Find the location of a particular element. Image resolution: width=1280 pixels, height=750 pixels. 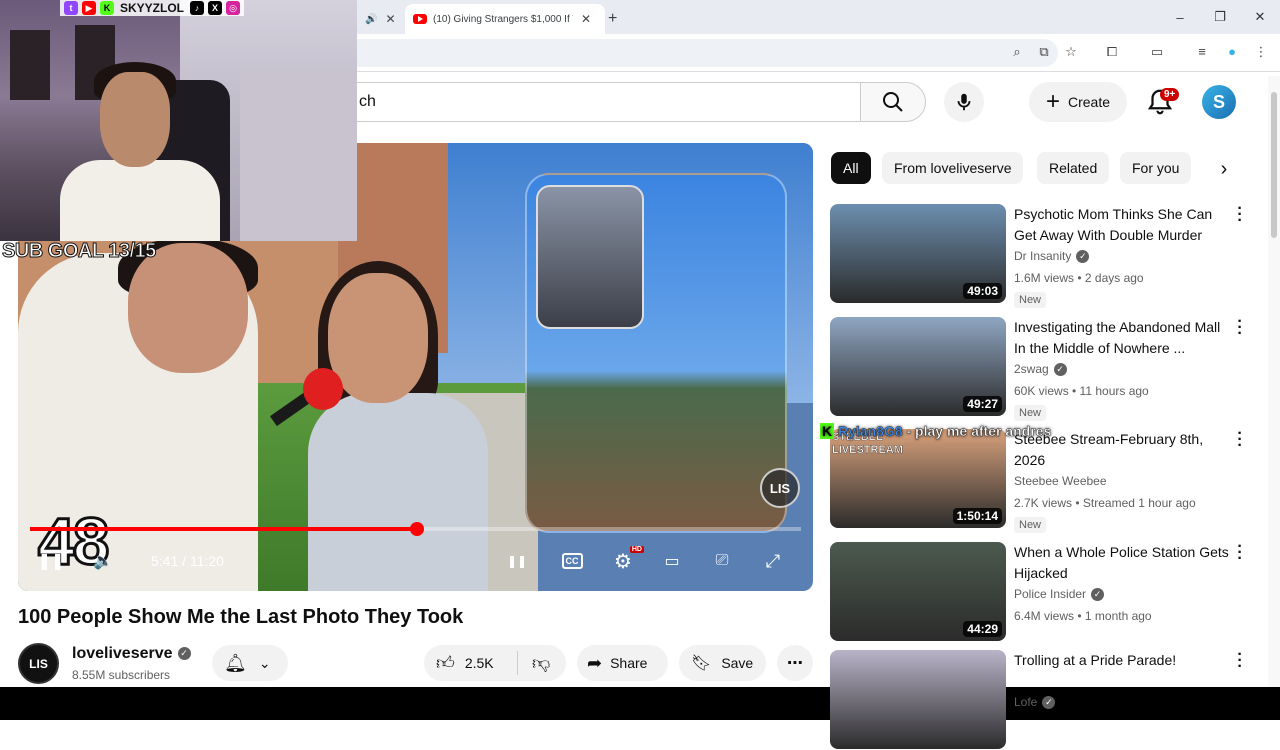

maximize-button: ❐ is located at coordinates (1220, 17).